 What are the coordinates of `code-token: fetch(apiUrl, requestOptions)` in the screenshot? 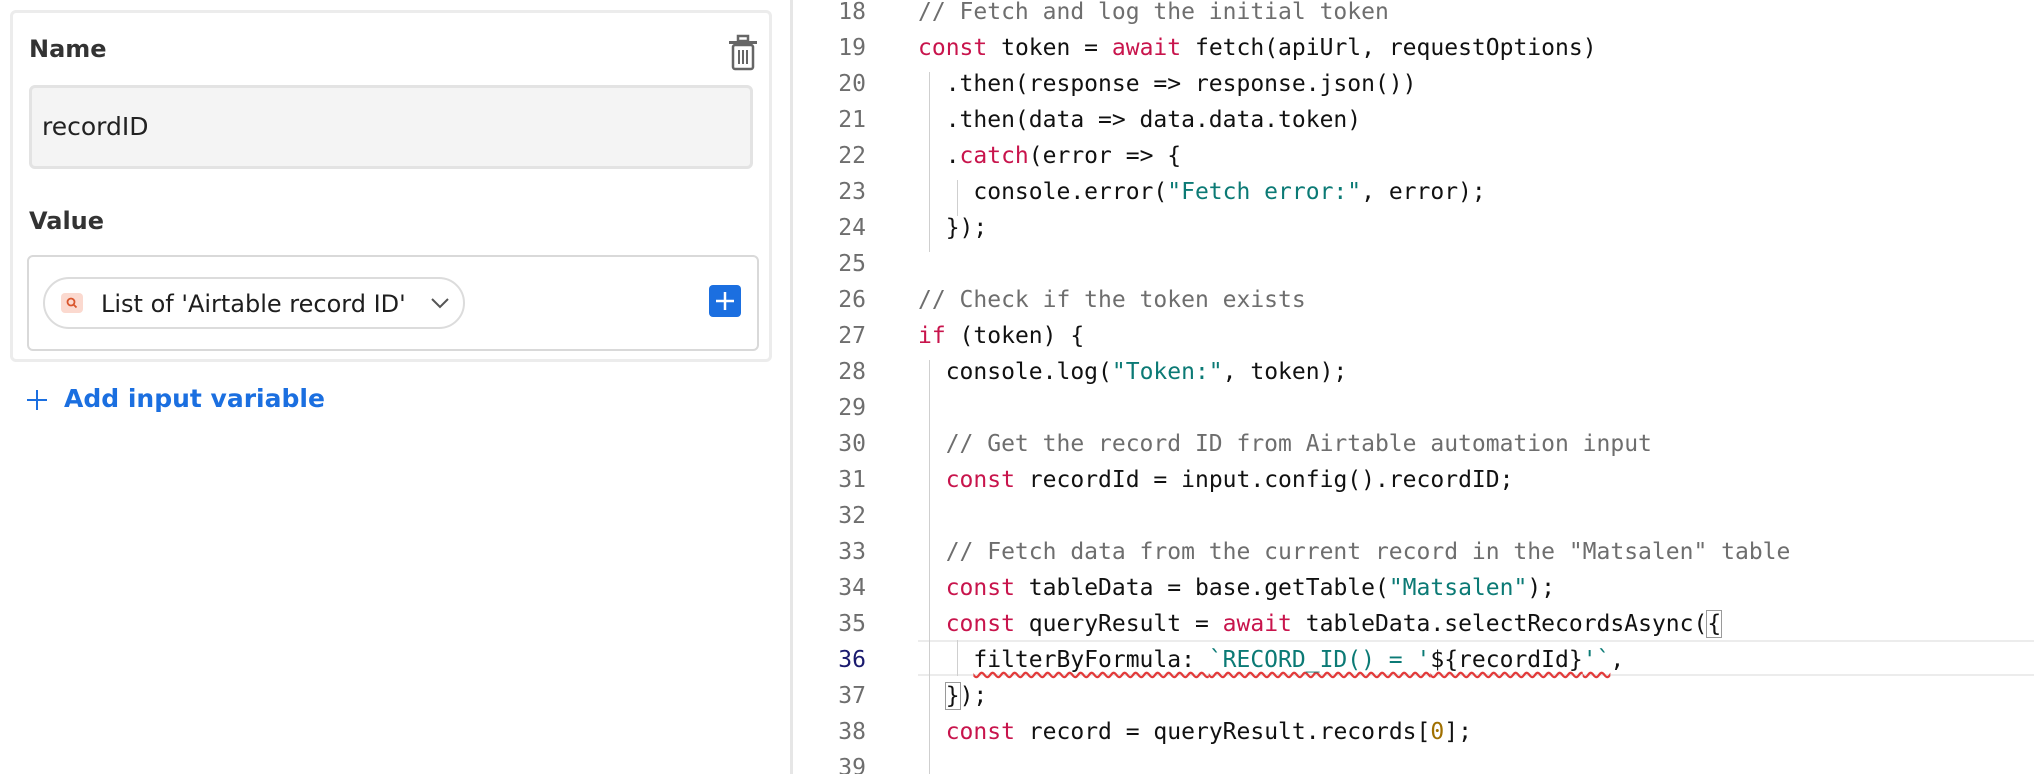 It's located at (1389, 48).